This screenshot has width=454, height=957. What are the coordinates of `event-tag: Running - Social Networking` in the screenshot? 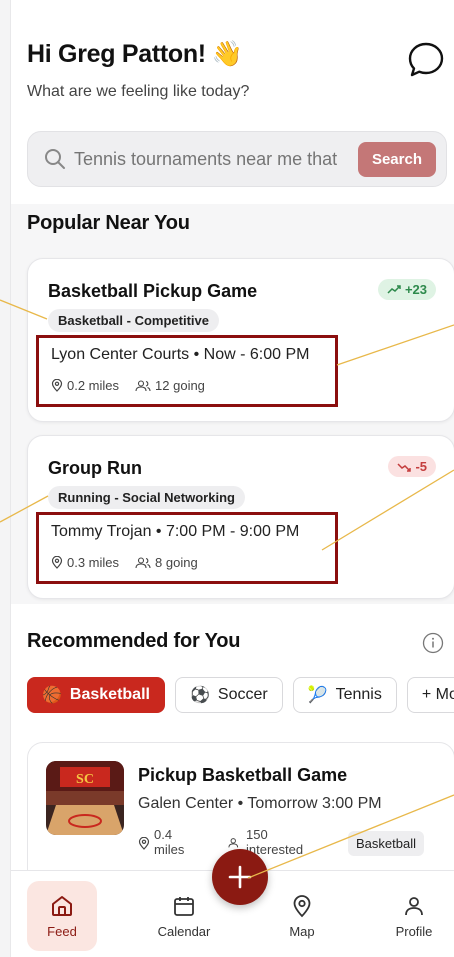 It's located at (146, 497).